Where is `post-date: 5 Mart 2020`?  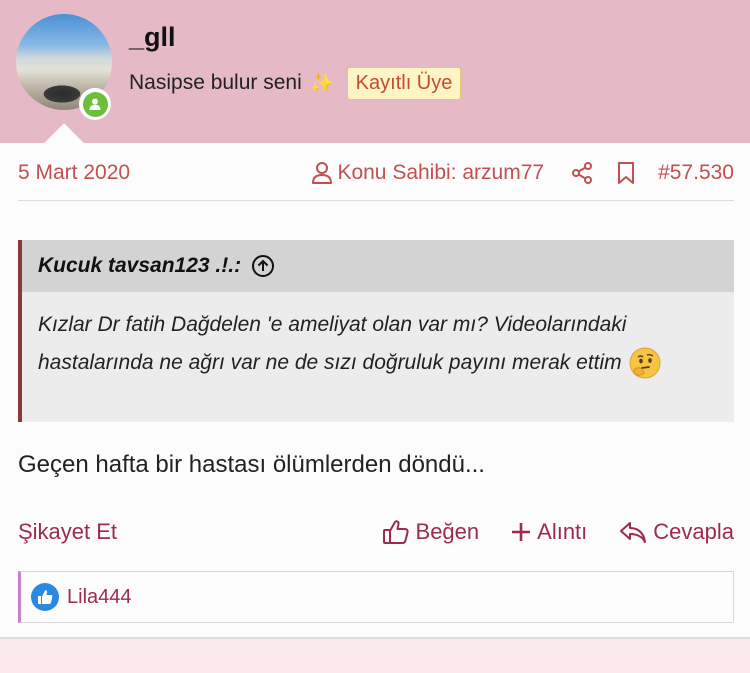 post-date: 5 Mart 2020 is located at coordinates (164, 173).